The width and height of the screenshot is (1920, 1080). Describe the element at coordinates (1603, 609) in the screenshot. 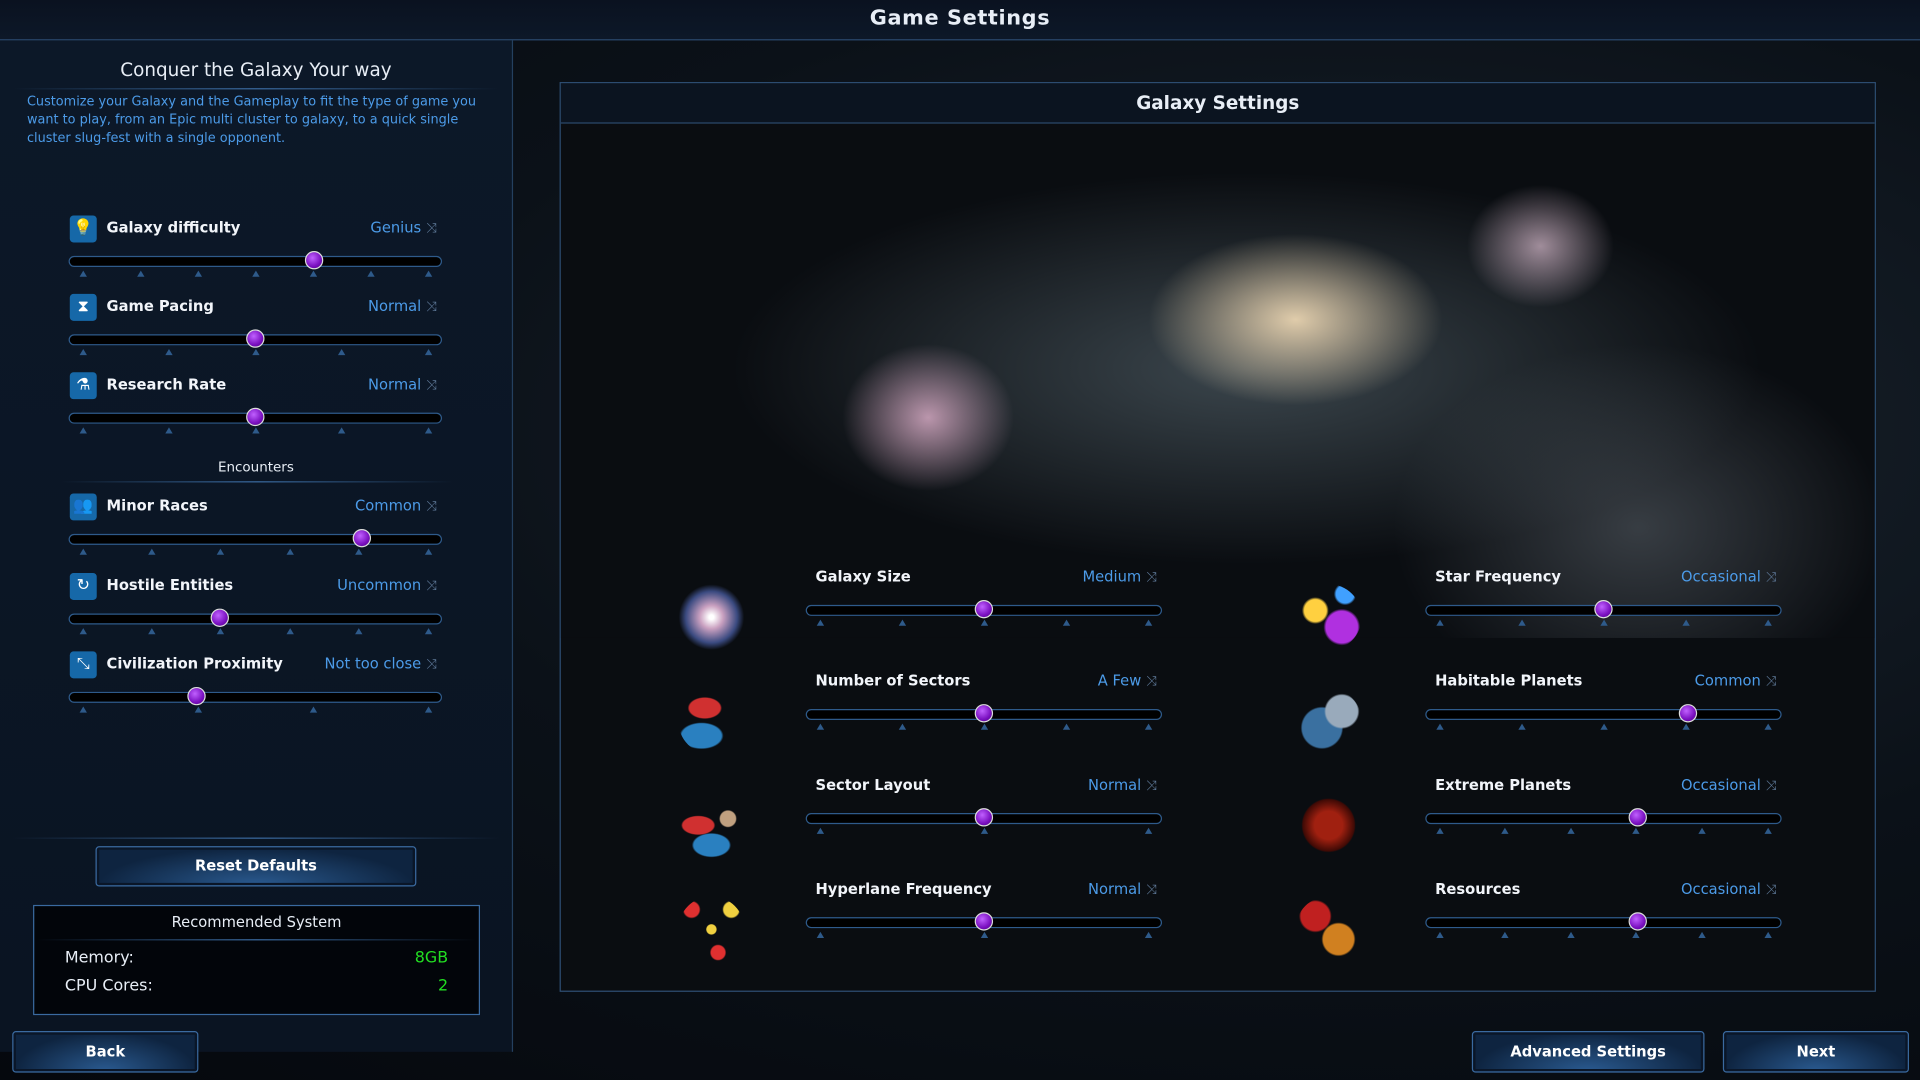

I see `galaxy-setting-star-frequency-slider-thumb` at that location.